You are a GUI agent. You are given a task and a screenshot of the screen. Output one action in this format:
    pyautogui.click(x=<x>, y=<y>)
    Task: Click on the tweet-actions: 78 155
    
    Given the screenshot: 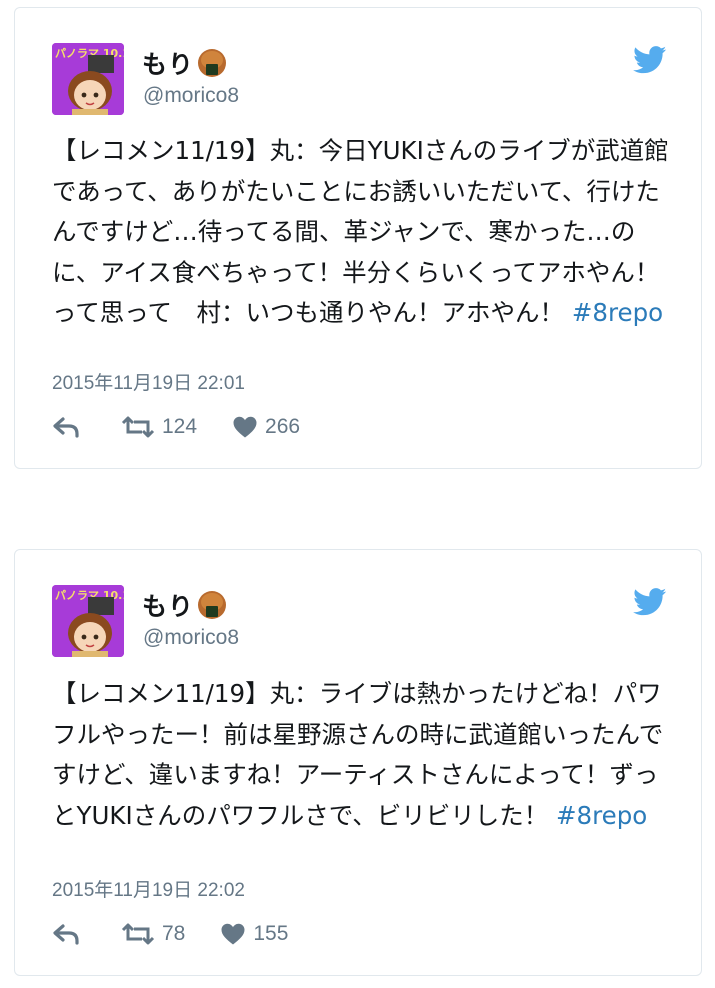 What is the action you would take?
    pyautogui.click(x=170, y=934)
    